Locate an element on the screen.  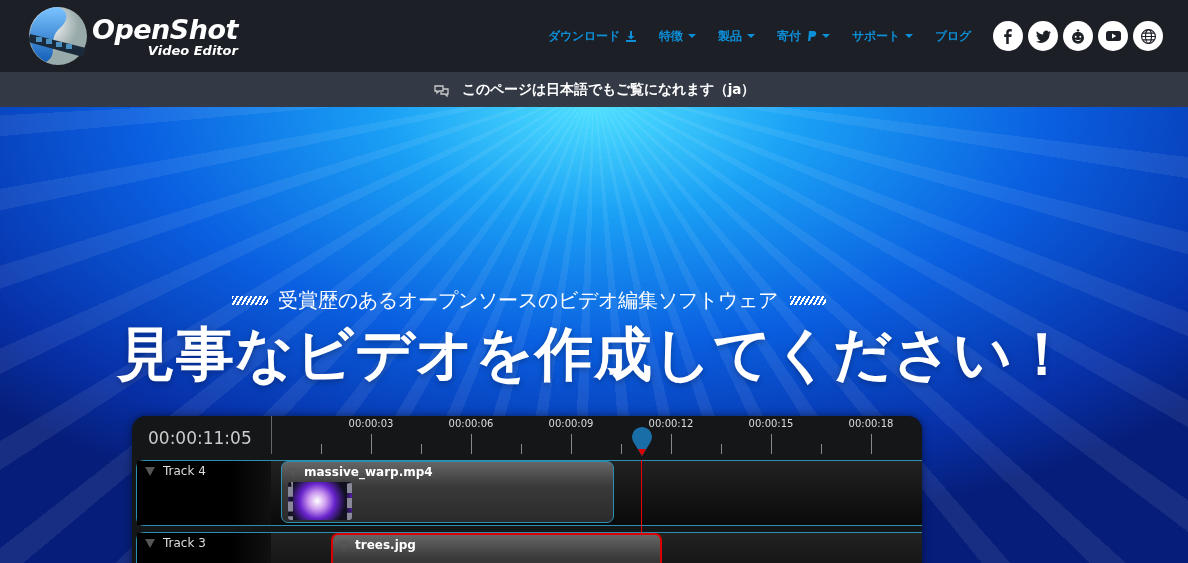
ruler-label: 00:00:06 is located at coordinates (471, 423).